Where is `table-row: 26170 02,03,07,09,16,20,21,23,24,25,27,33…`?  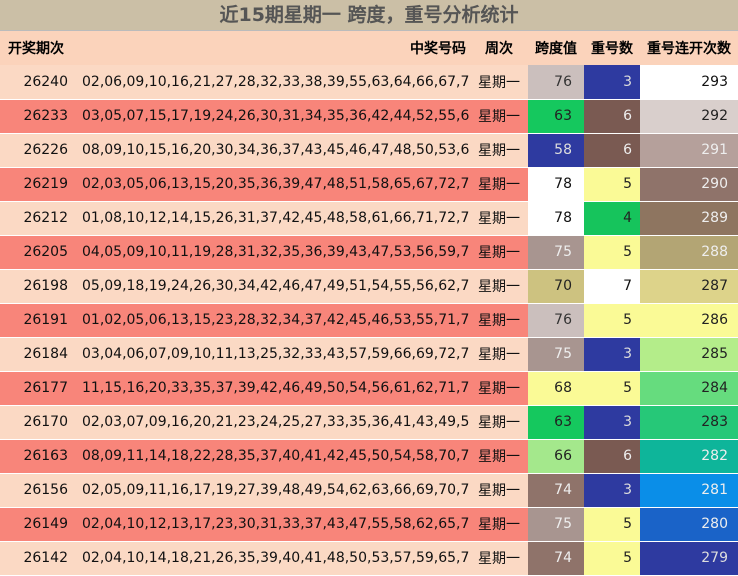
table-row: 26170 02,03,07,09,16,20,21,23,24,25,27,33… is located at coordinates (369, 422).